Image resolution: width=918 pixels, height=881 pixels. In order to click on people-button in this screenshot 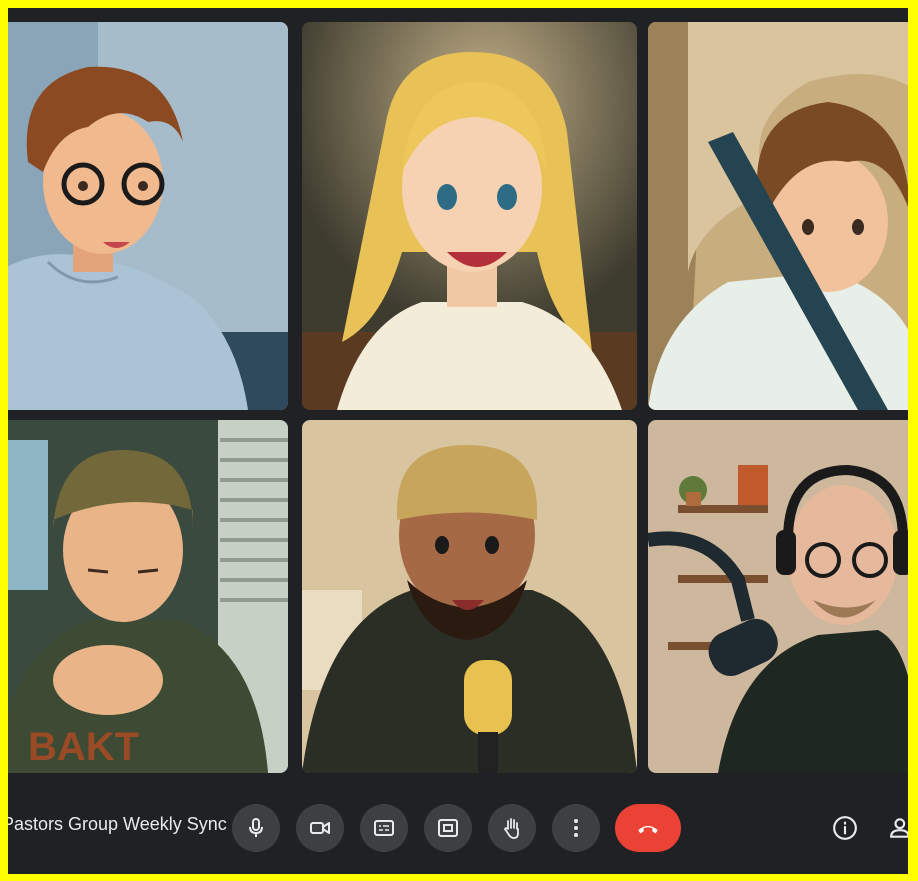, I will do `click(898, 828)`.